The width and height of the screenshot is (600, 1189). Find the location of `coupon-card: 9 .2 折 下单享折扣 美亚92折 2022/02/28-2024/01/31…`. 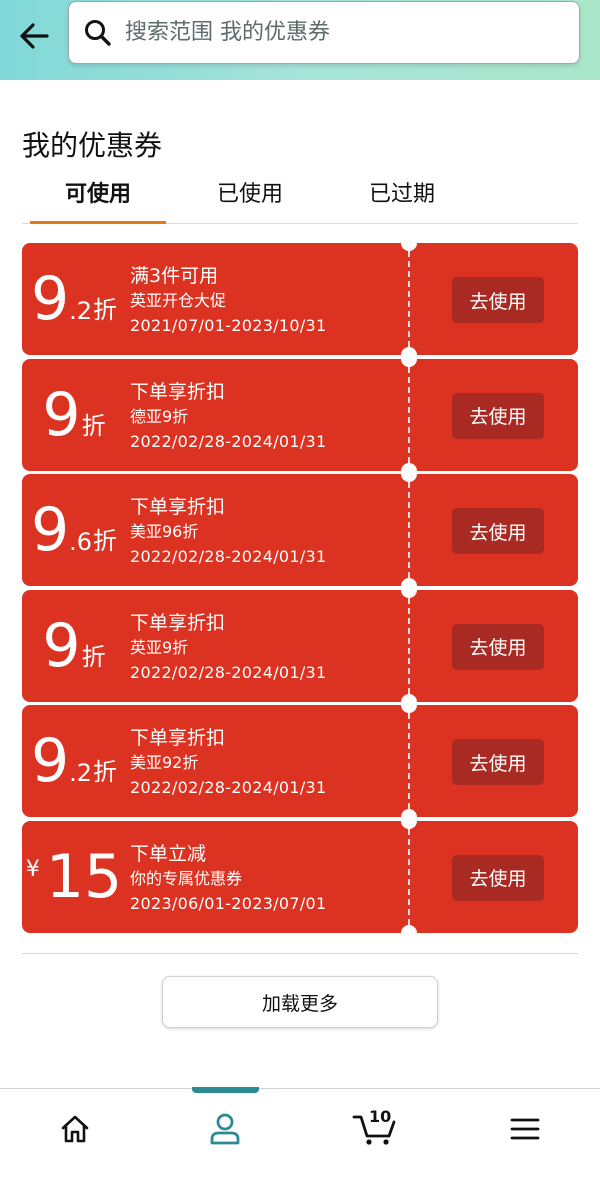

coupon-card: 9 .2 折 下单享折扣 美亚92折 2022/02/28-2024/01/31… is located at coordinates (300, 761).